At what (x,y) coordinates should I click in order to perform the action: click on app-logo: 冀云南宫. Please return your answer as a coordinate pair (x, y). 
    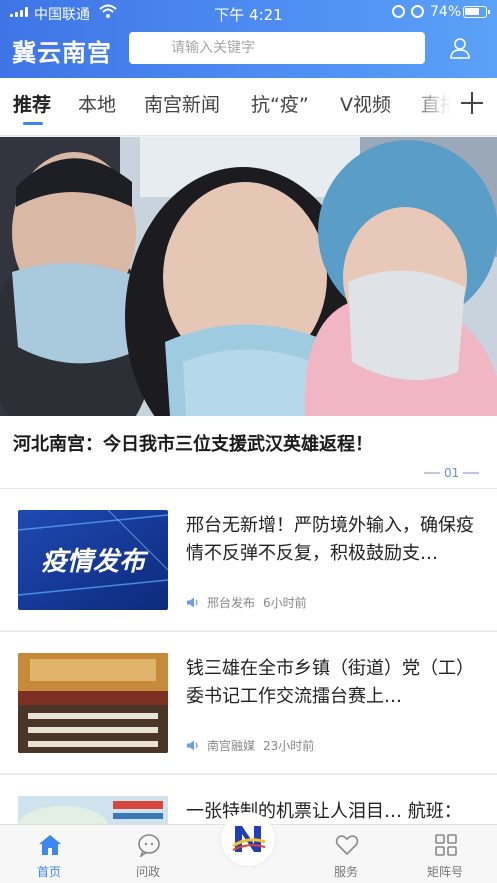
    Looking at the image, I should click on (62, 53).